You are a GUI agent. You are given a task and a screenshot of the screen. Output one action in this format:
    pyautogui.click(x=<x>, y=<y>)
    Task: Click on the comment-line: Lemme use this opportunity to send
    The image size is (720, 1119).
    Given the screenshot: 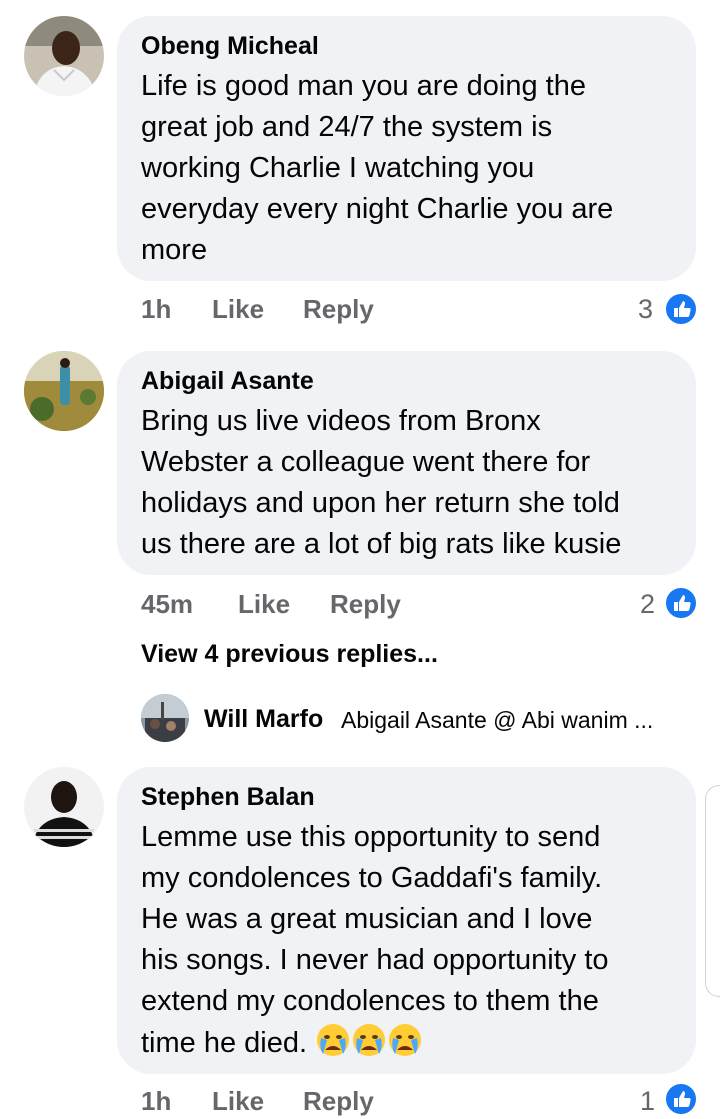 What is the action you would take?
    pyautogui.click(x=371, y=837)
    